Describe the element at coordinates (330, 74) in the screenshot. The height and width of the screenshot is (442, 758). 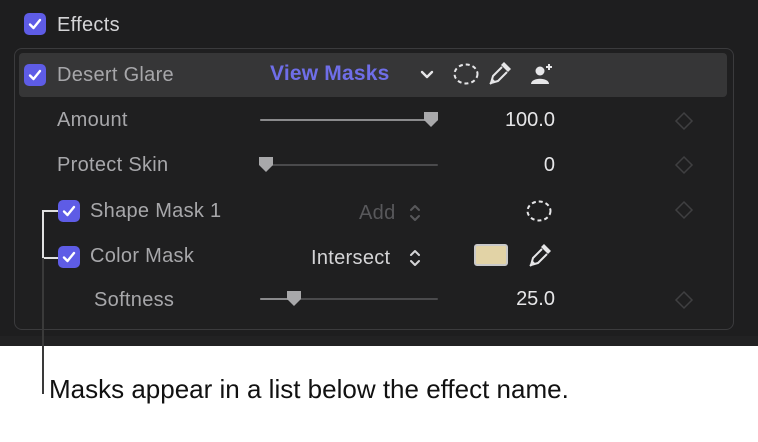
I see `view-masks-button: View Masks` at that location.